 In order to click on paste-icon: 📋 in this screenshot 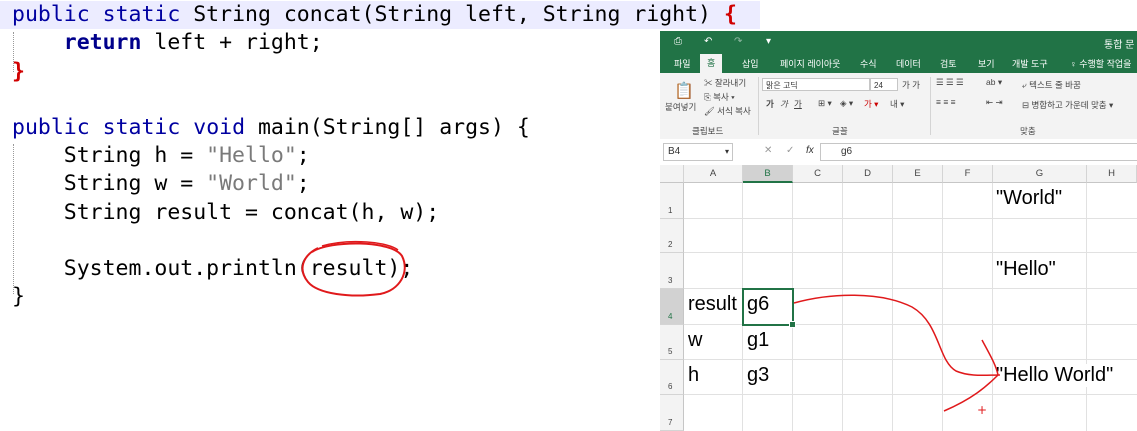, I will do `click(684, 91)`.